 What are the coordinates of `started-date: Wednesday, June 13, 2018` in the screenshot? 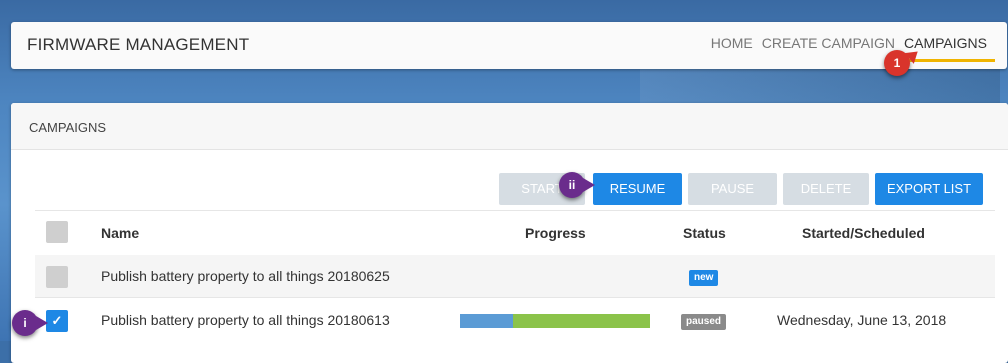 It's located at (862, 320).